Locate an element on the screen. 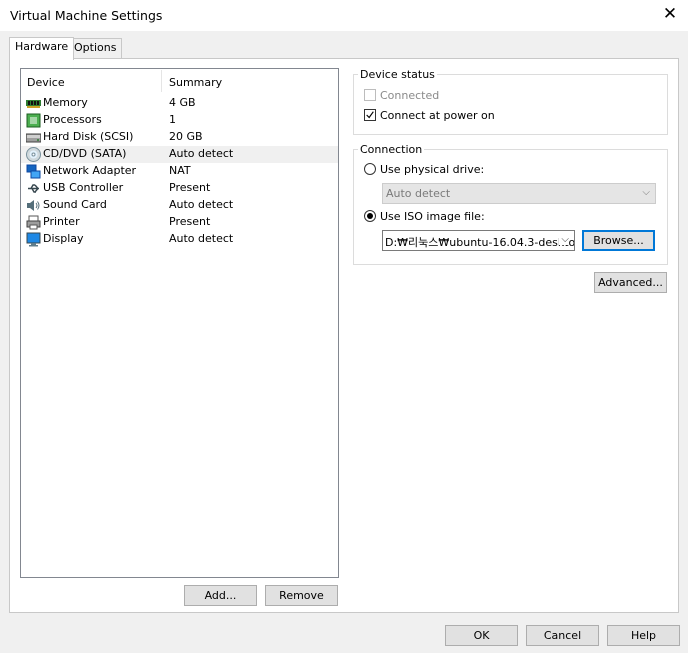 This screenshot has height=653, width=688. device-row-memory: Memory 4 GB is located at coordinates (179, 103).